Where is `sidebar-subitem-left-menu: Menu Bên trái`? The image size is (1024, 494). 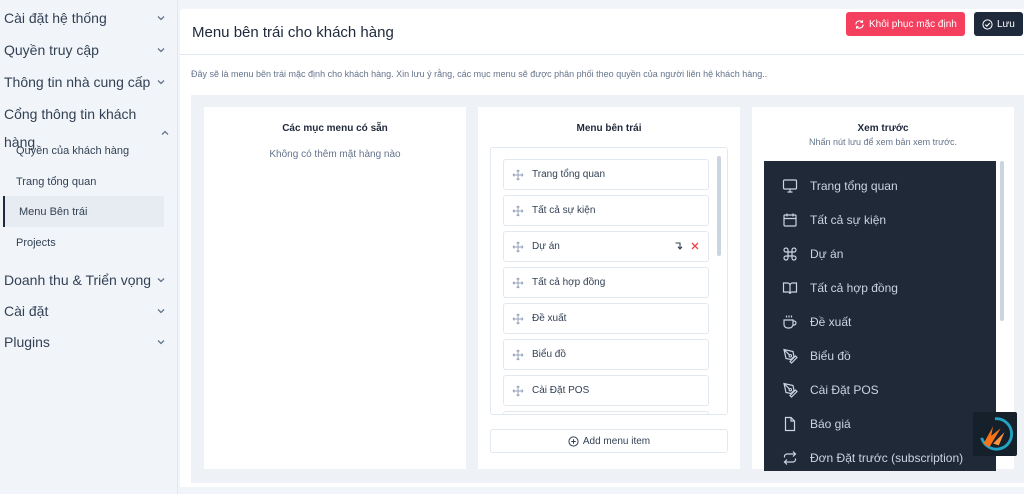 sidebar-subitem-left-menu: Menu Bên trái is located at coordinates (83, 211).